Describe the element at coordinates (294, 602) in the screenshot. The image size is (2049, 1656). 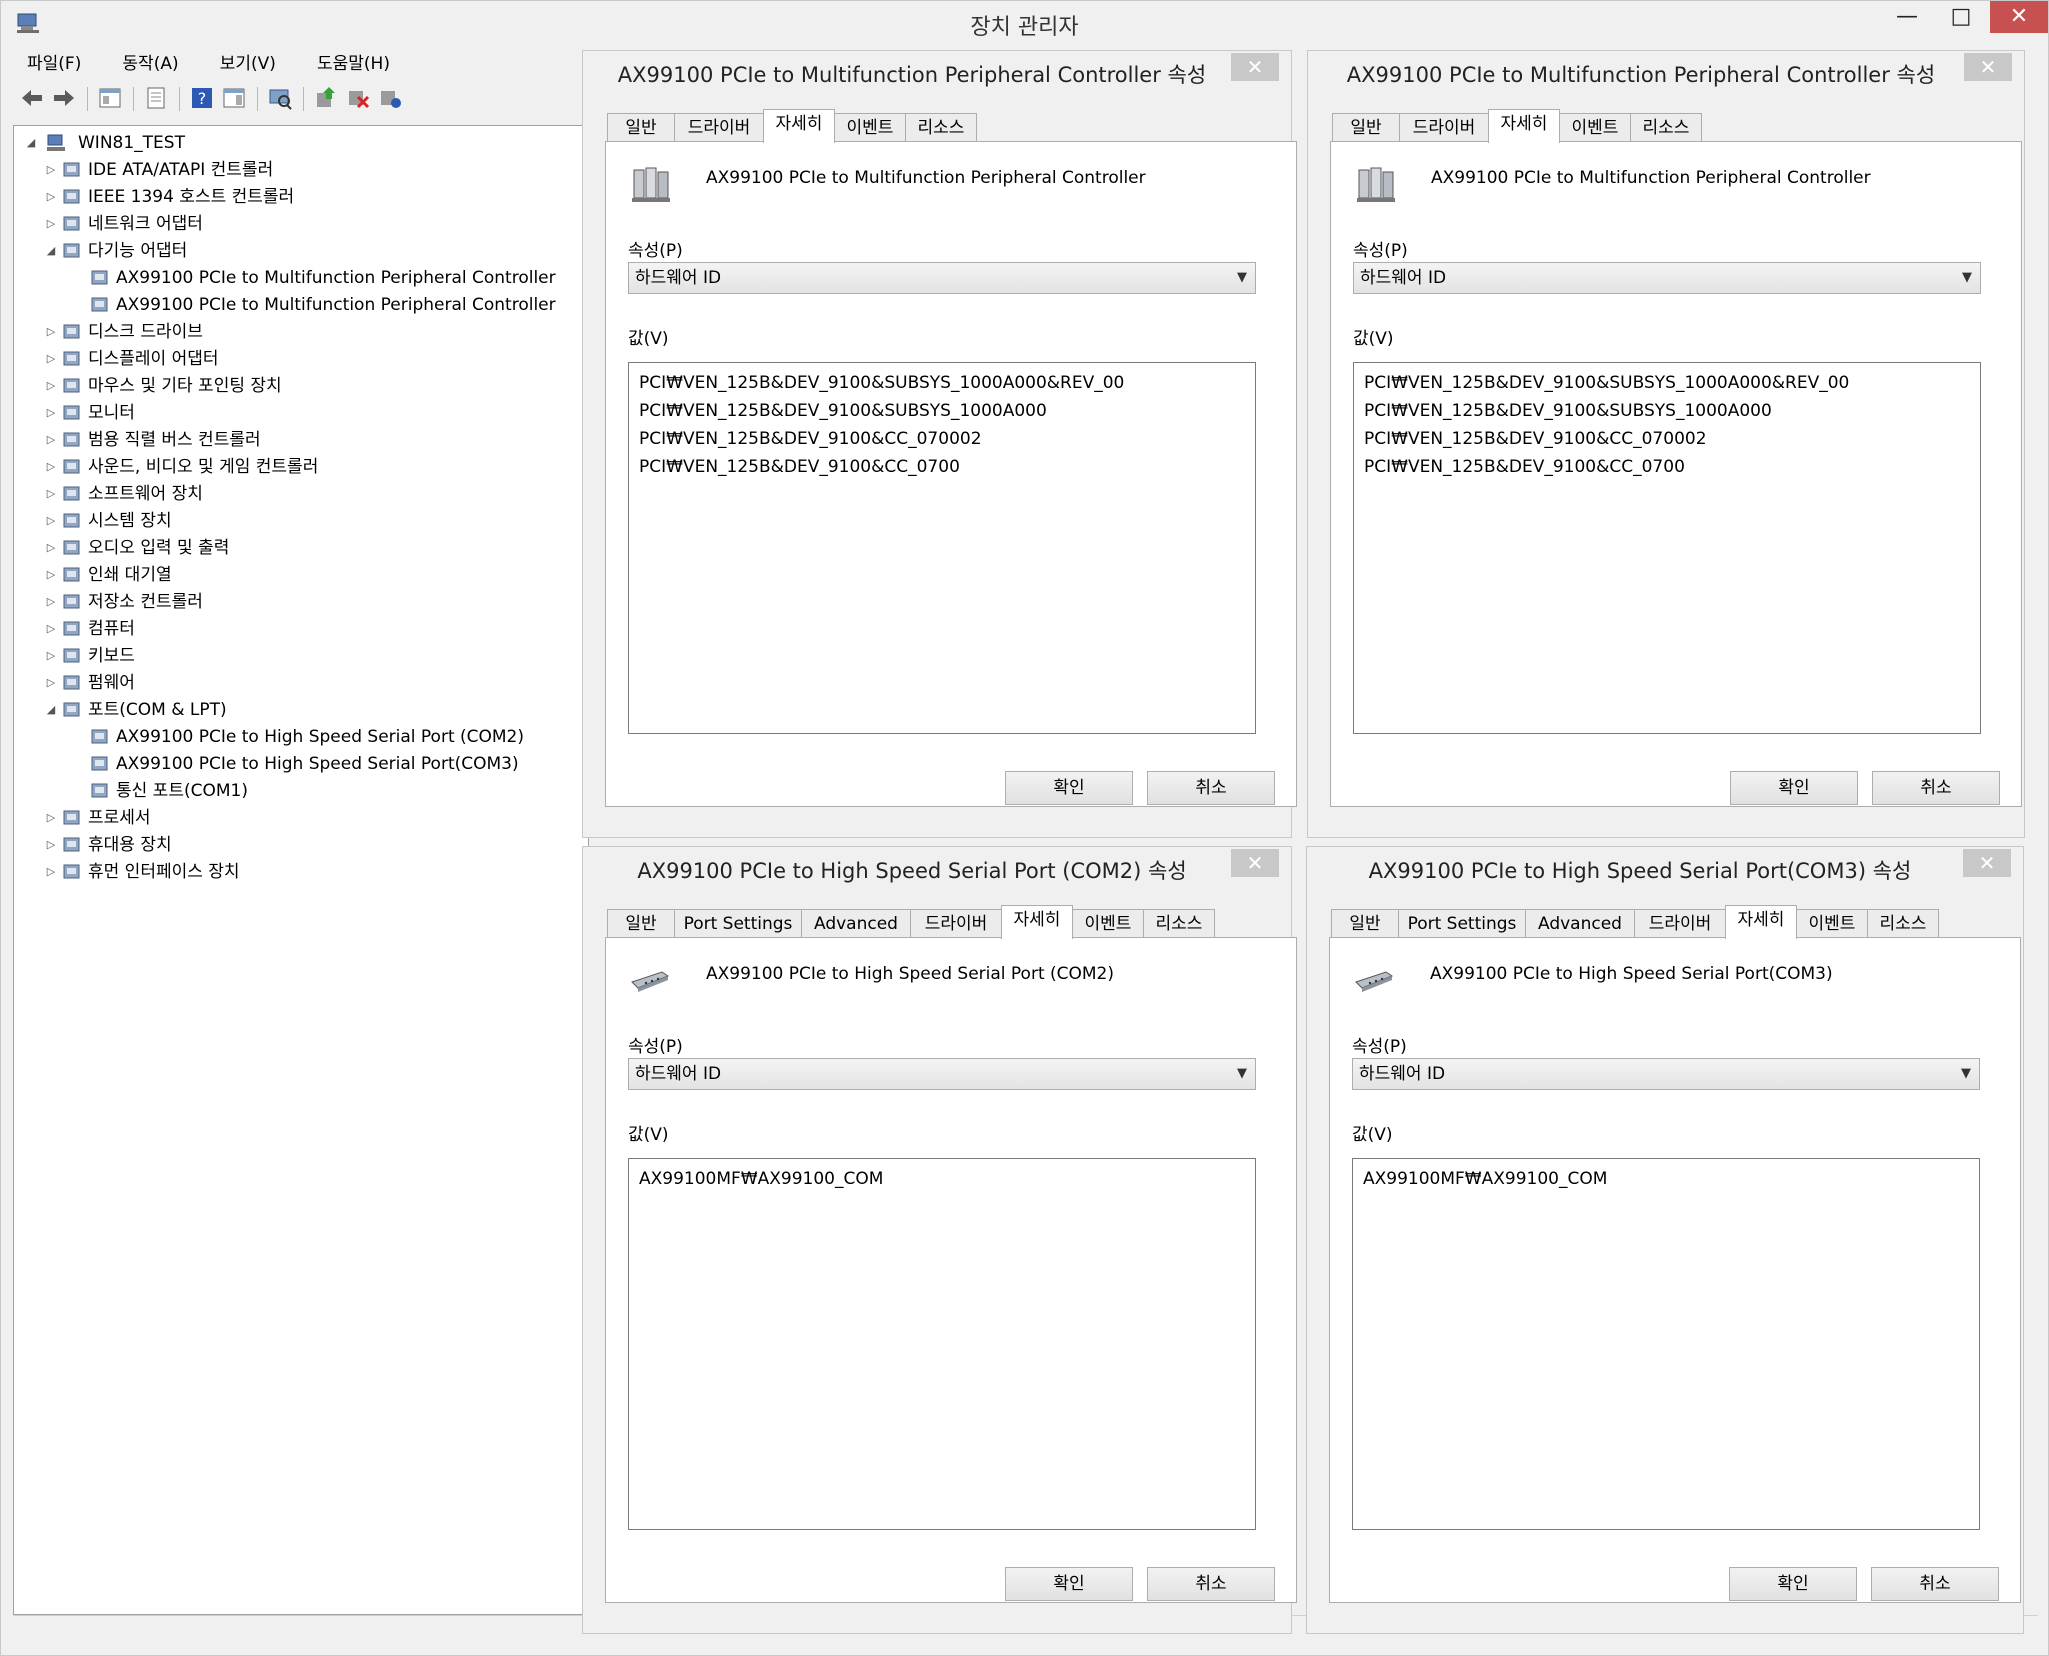
I see `tree-category: ▷ 저장소 컨트롤러` at that location.